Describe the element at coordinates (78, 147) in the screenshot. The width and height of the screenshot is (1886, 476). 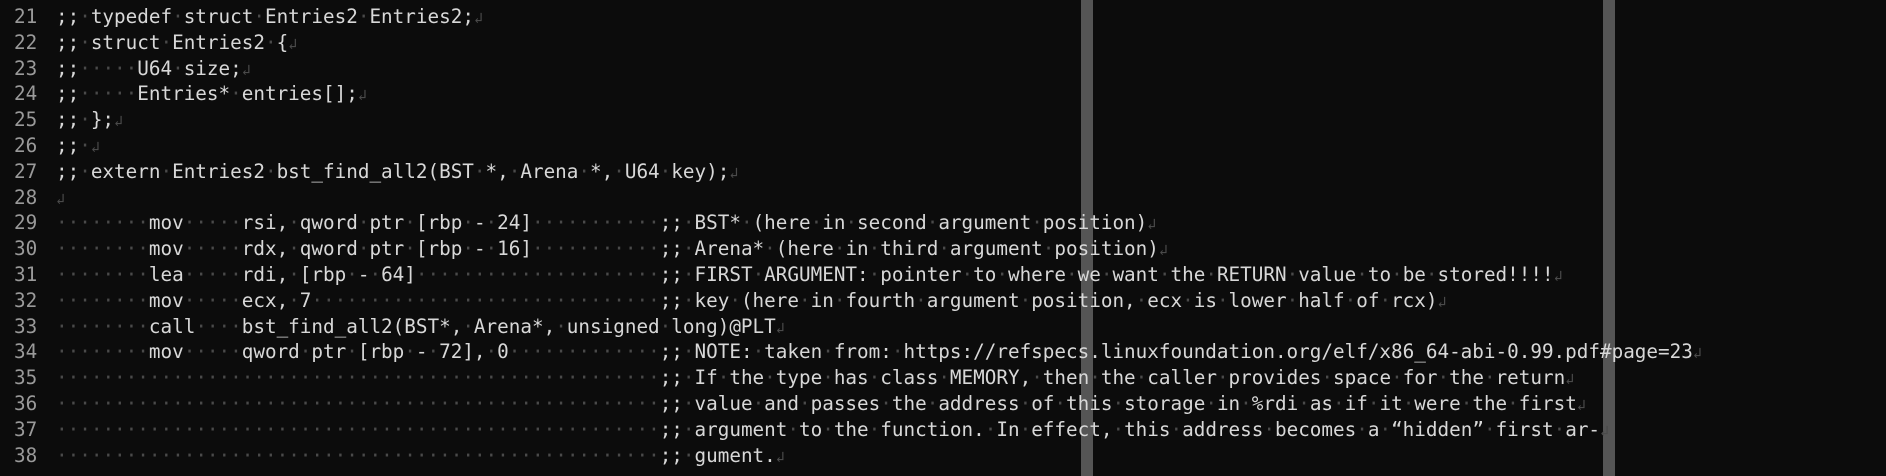
I see `code-text: ;;·↲` at that location.